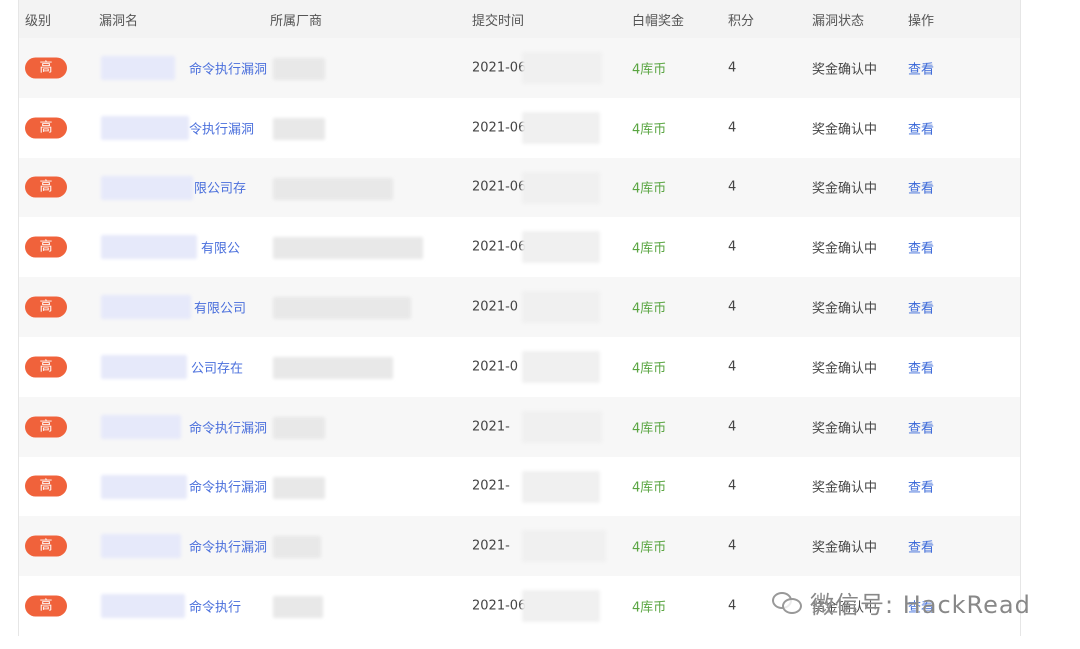 The width and height of the screenshot is (1080, 649). I want to click on vuln-name-link: 限公司存, so click(220, 187).